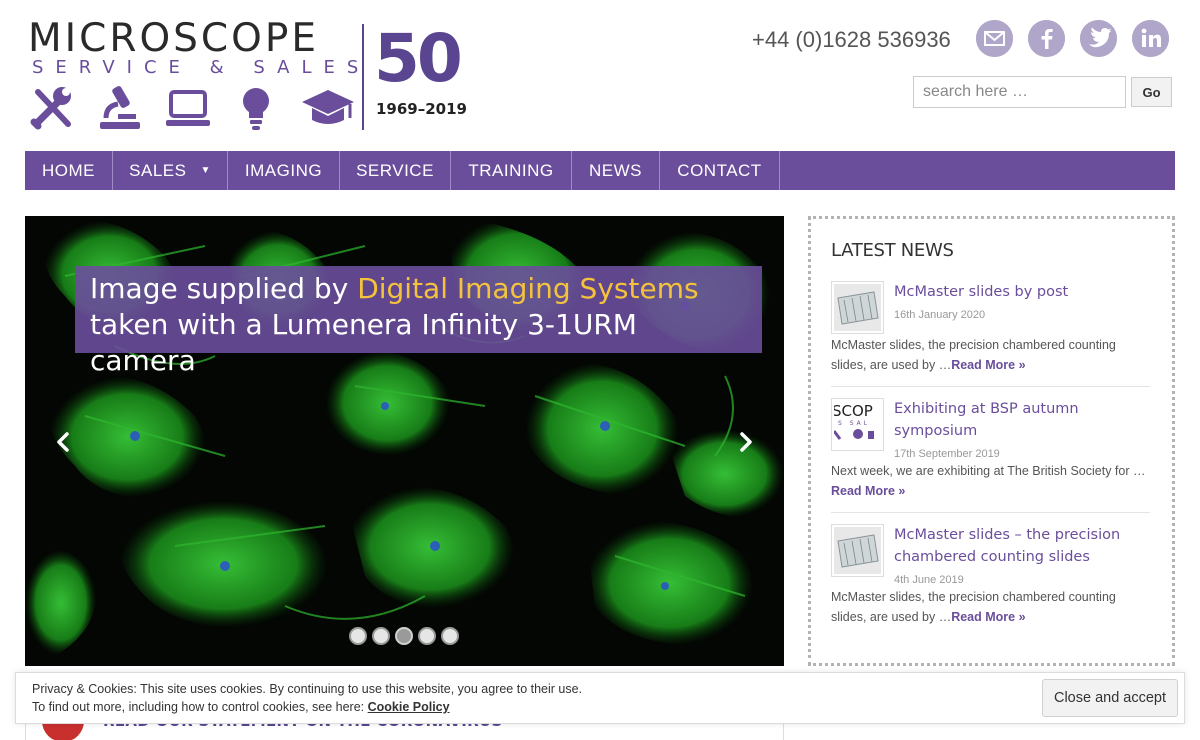 This screenshot has width=1200, height=740. I want to click on microscope-icon, so click(120, 108).